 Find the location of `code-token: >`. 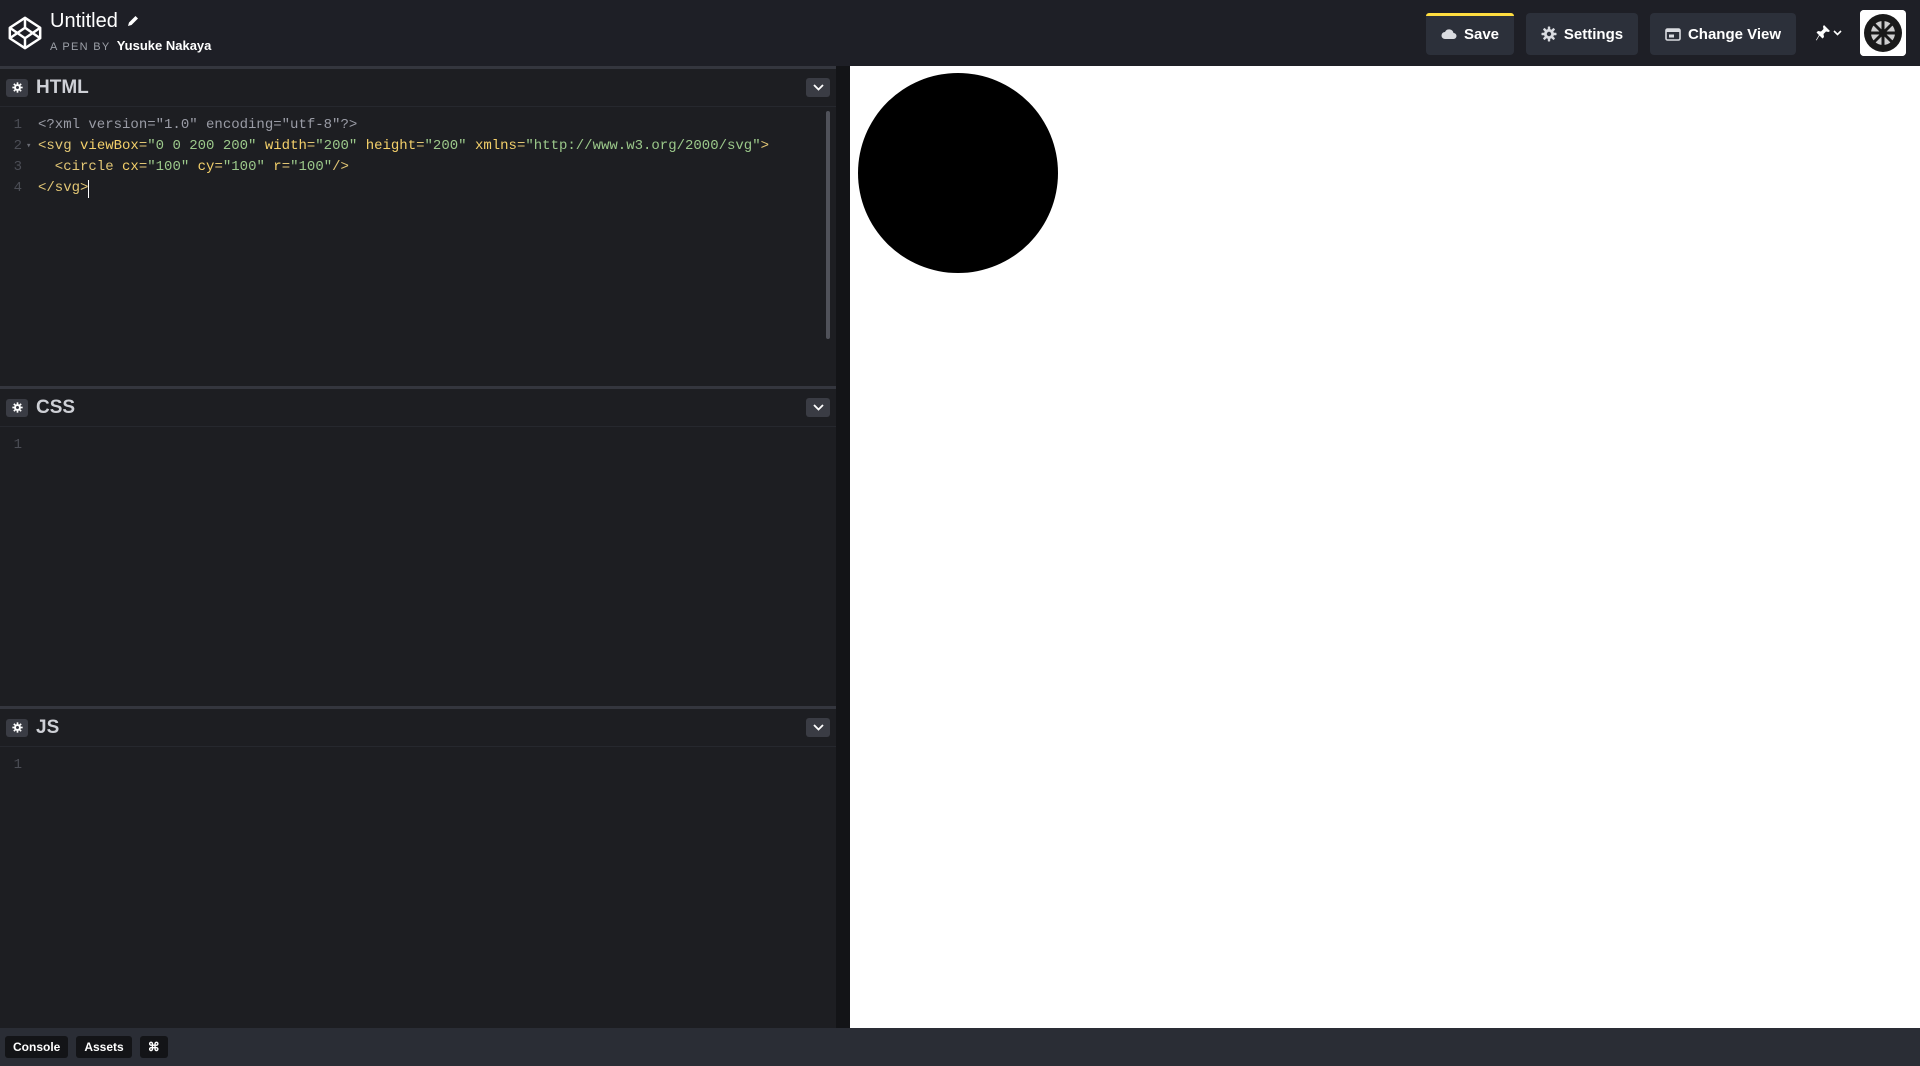

code-token: > is located at coordinates (765, 146).